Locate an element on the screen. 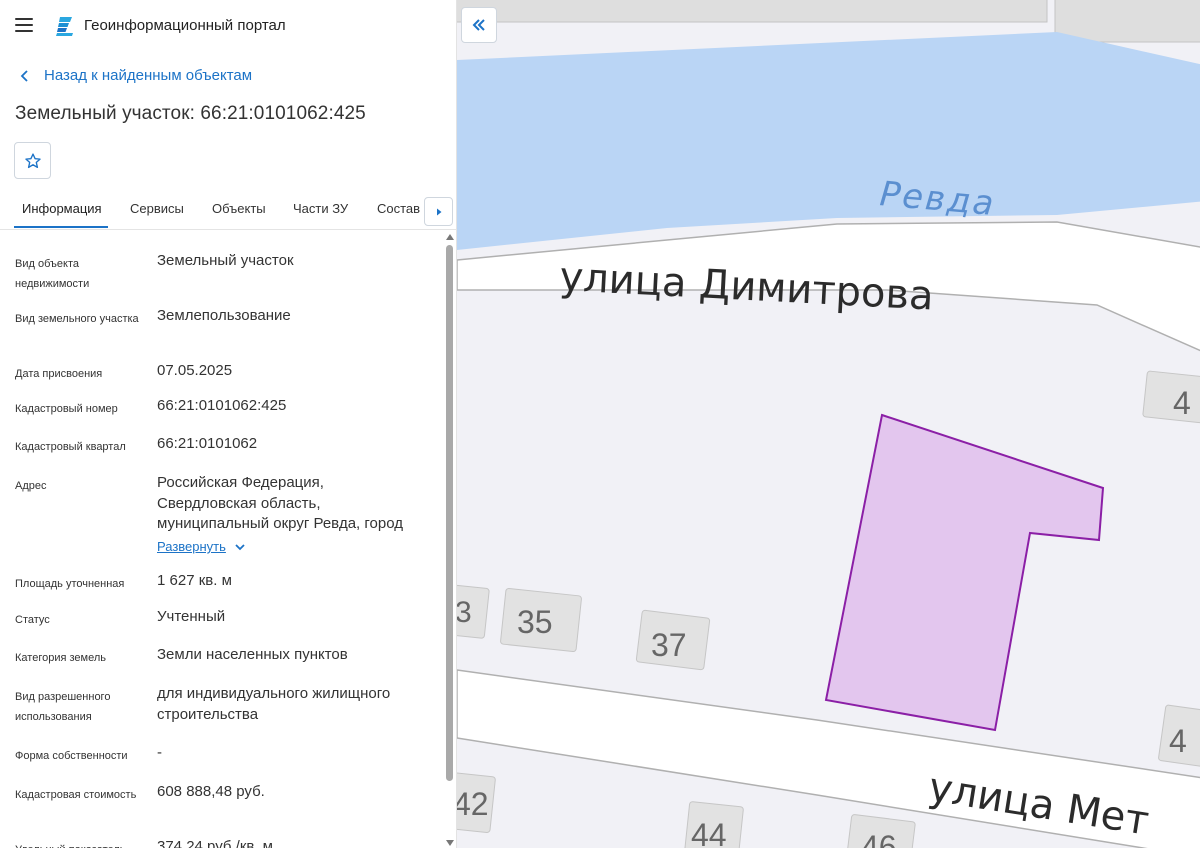  info-label: Кадастровая стоимость is located at coordinates (76, 795).